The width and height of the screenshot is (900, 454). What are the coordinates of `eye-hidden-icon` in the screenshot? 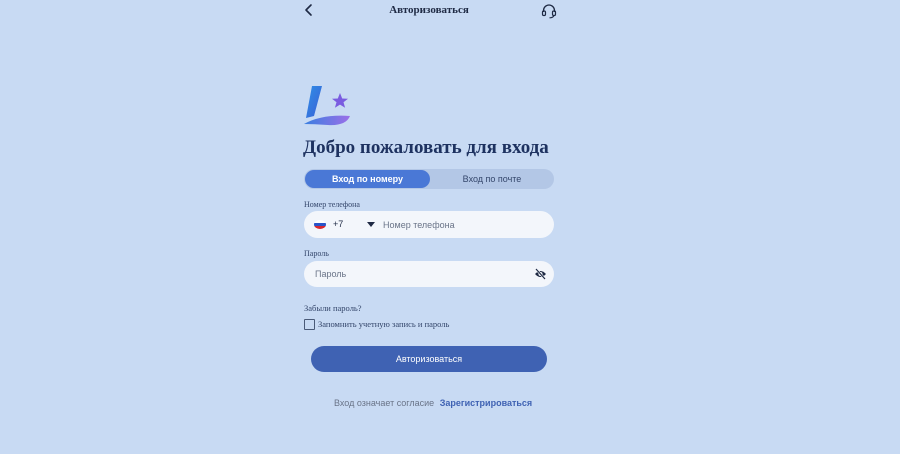 It's located at (540, 274).